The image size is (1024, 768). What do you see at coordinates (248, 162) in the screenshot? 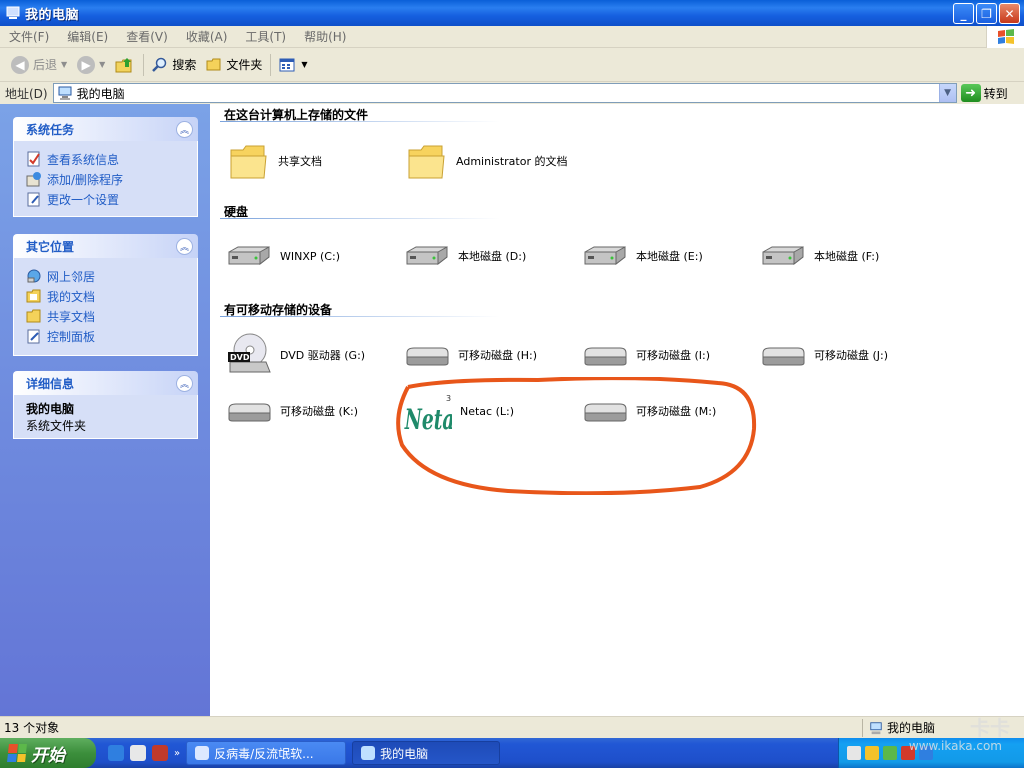
I see `folder-icon` at bounding box center [248, 162].